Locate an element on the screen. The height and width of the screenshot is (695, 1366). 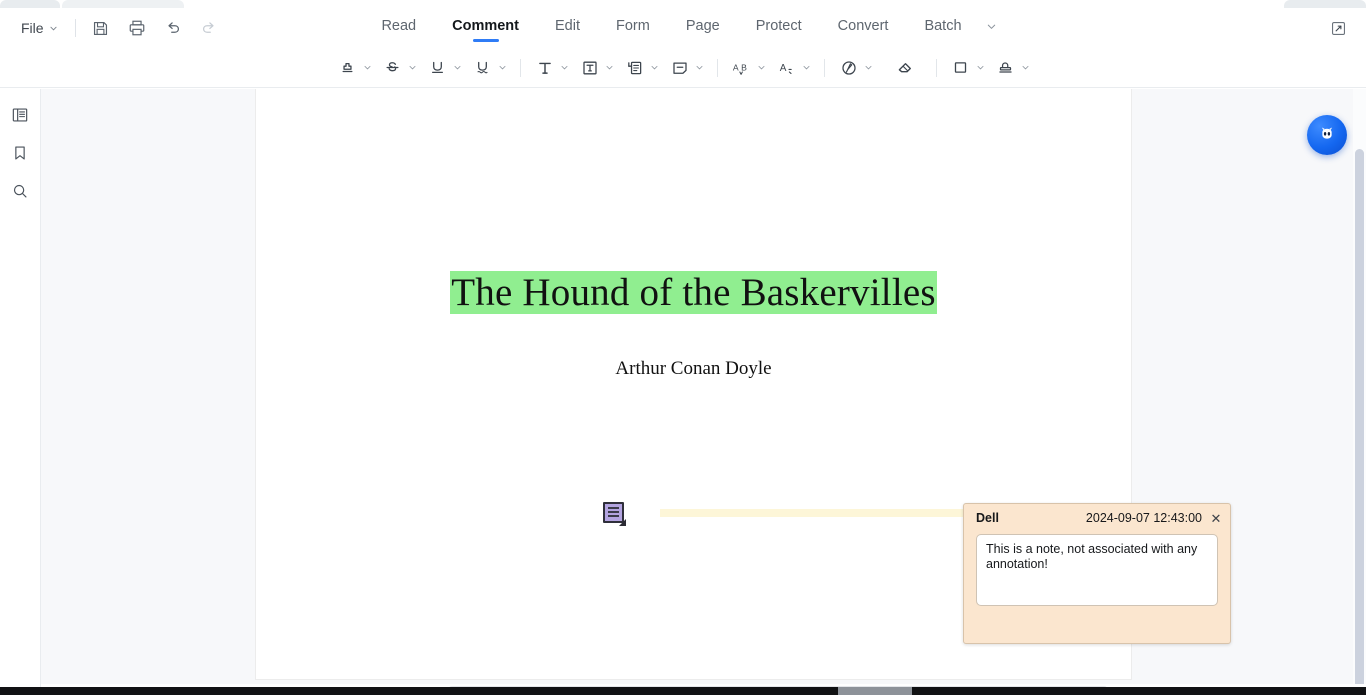
comment-toolbar: A B A is located at coordinates (683, 68).